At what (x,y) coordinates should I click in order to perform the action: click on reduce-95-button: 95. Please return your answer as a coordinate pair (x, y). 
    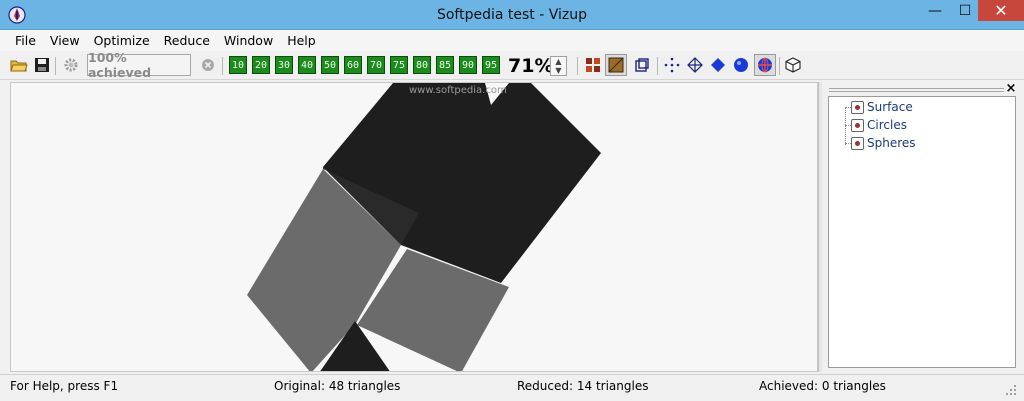
    Looking at the image, I should click on (491, 65).